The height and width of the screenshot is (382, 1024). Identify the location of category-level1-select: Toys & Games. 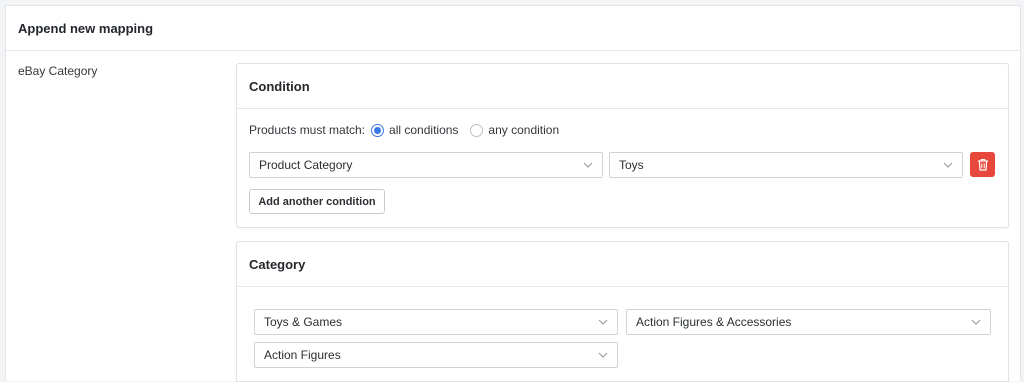
(436, 322).